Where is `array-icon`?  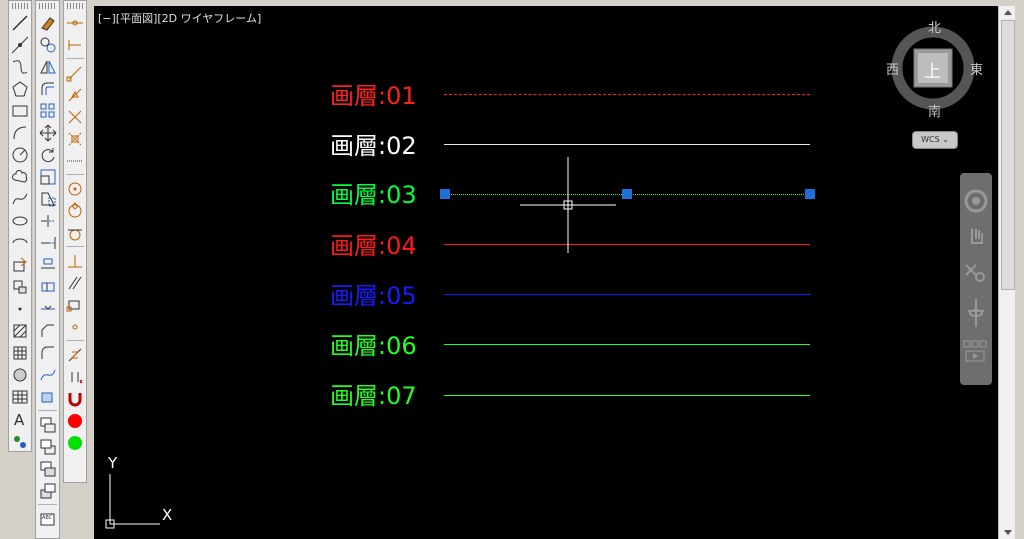
array-icon is located at coordinates (47, 110).